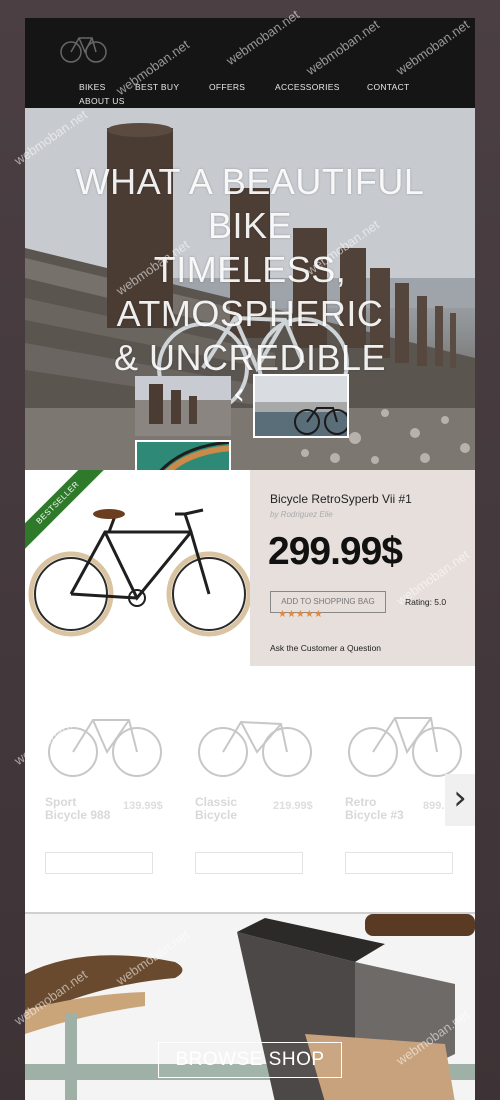 The image size is (500, 1100). Describe the element at coordinates (250, 181) in the screenshot. I see `hero-heading-line: WHAT A BEAUTIFUL` at that location.